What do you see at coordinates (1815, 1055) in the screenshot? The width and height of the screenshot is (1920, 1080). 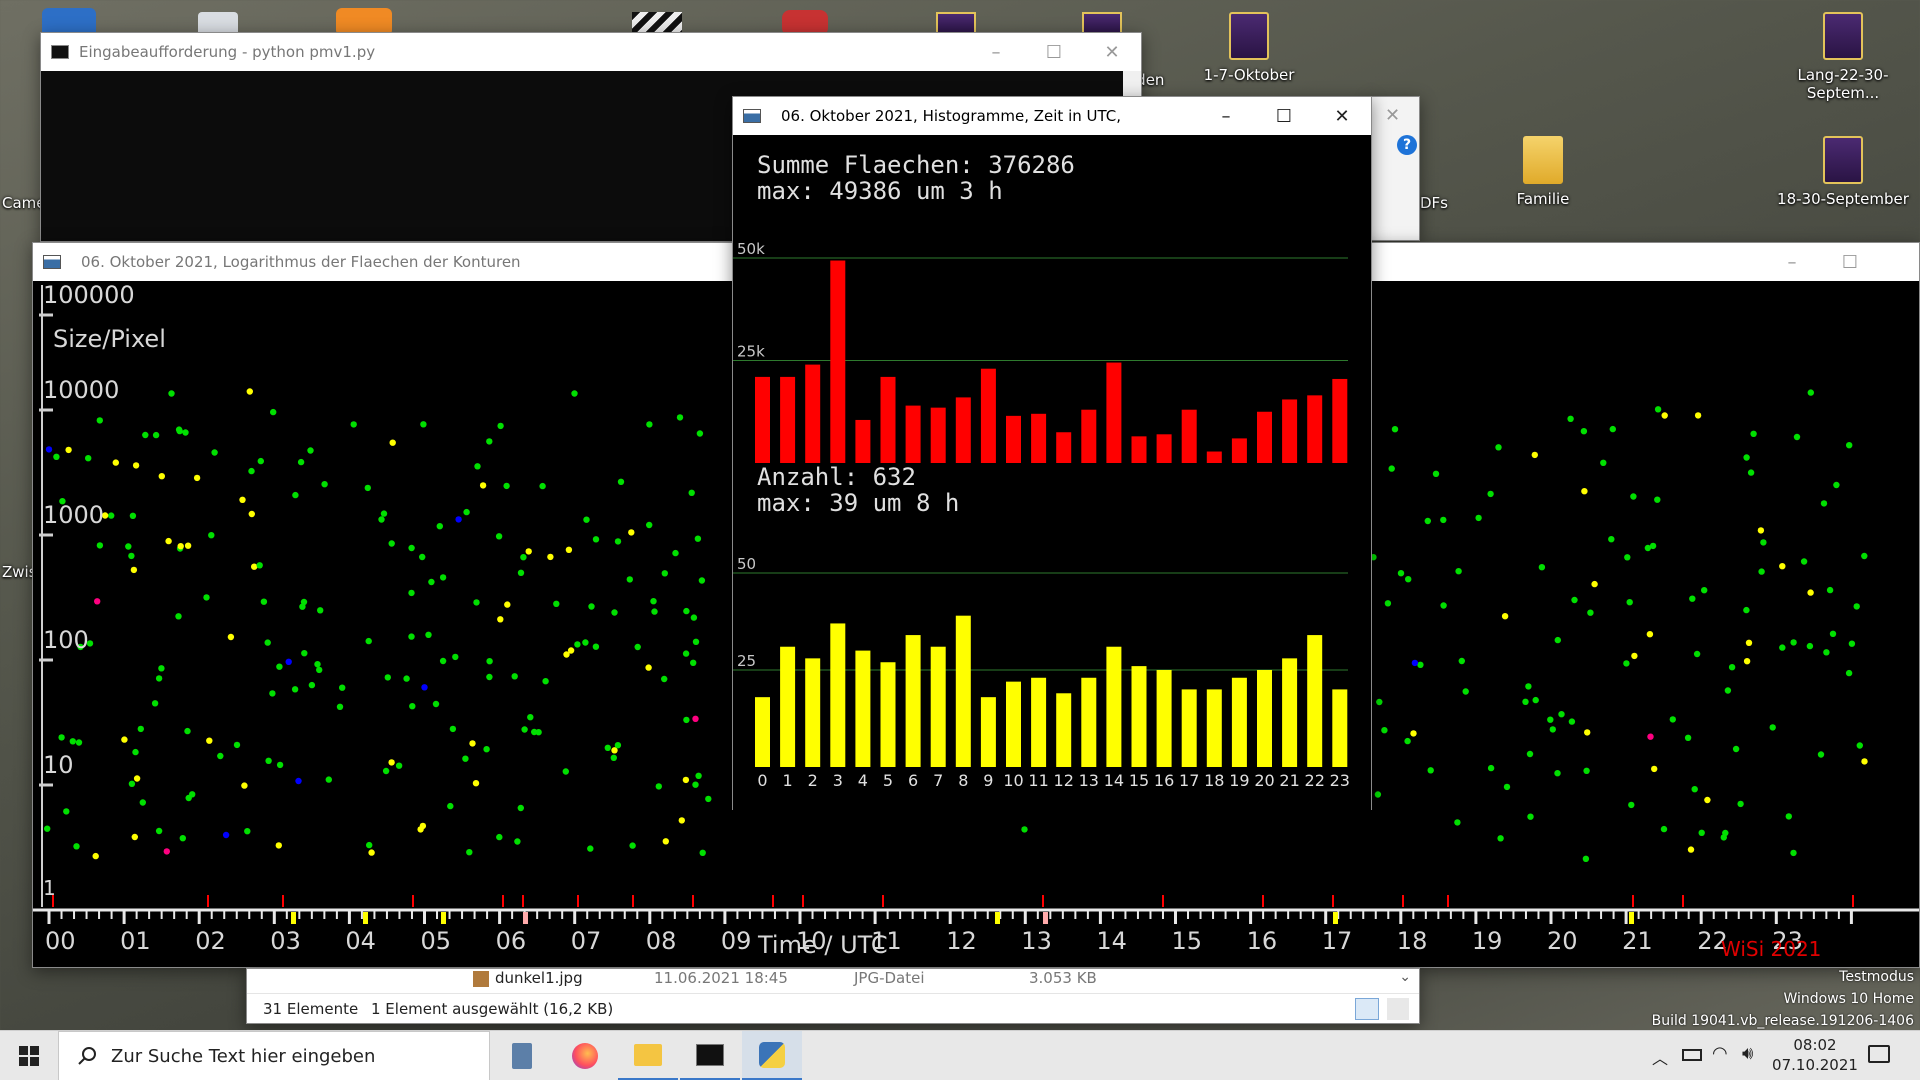 I see `clock: 08:02 07.10.2021` at bounding box center [1815, 1055].